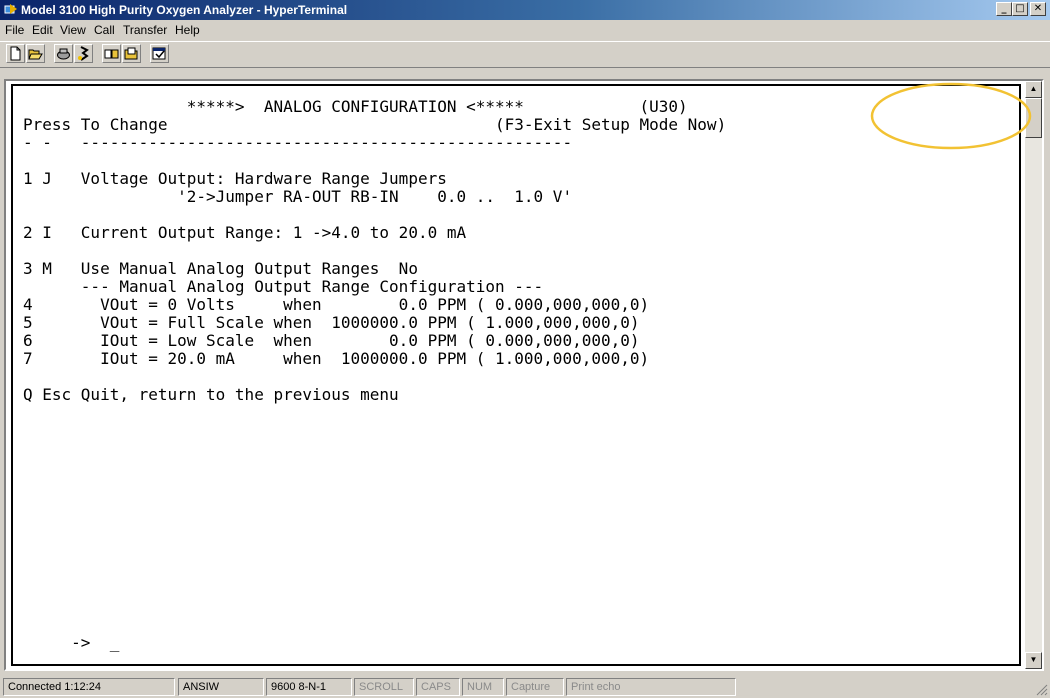 This screenshot has height=698, width=1050. Describe the element at coordinates (14, 30) in the screenshot. I see `menu-file: File` at that location.